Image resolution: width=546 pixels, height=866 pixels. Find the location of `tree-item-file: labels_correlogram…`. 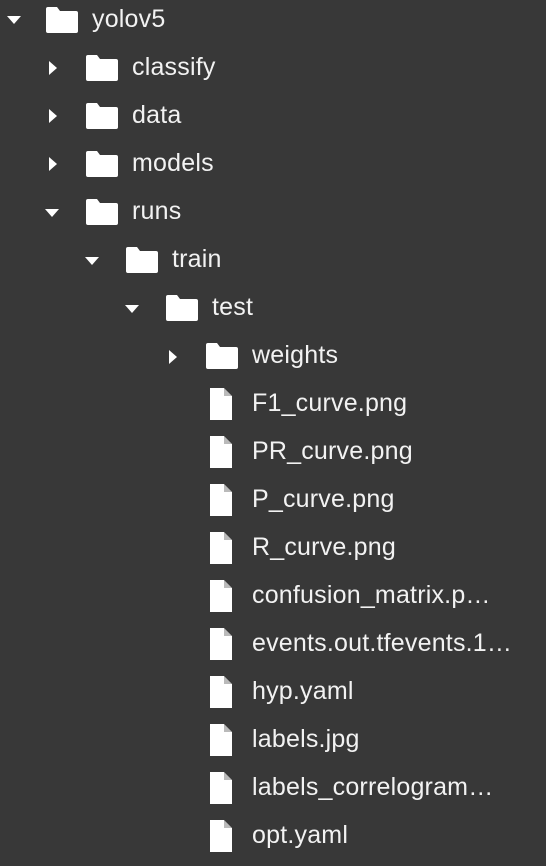

tree-item-file: labels_correlogram… is located at coordinates (273, 792).